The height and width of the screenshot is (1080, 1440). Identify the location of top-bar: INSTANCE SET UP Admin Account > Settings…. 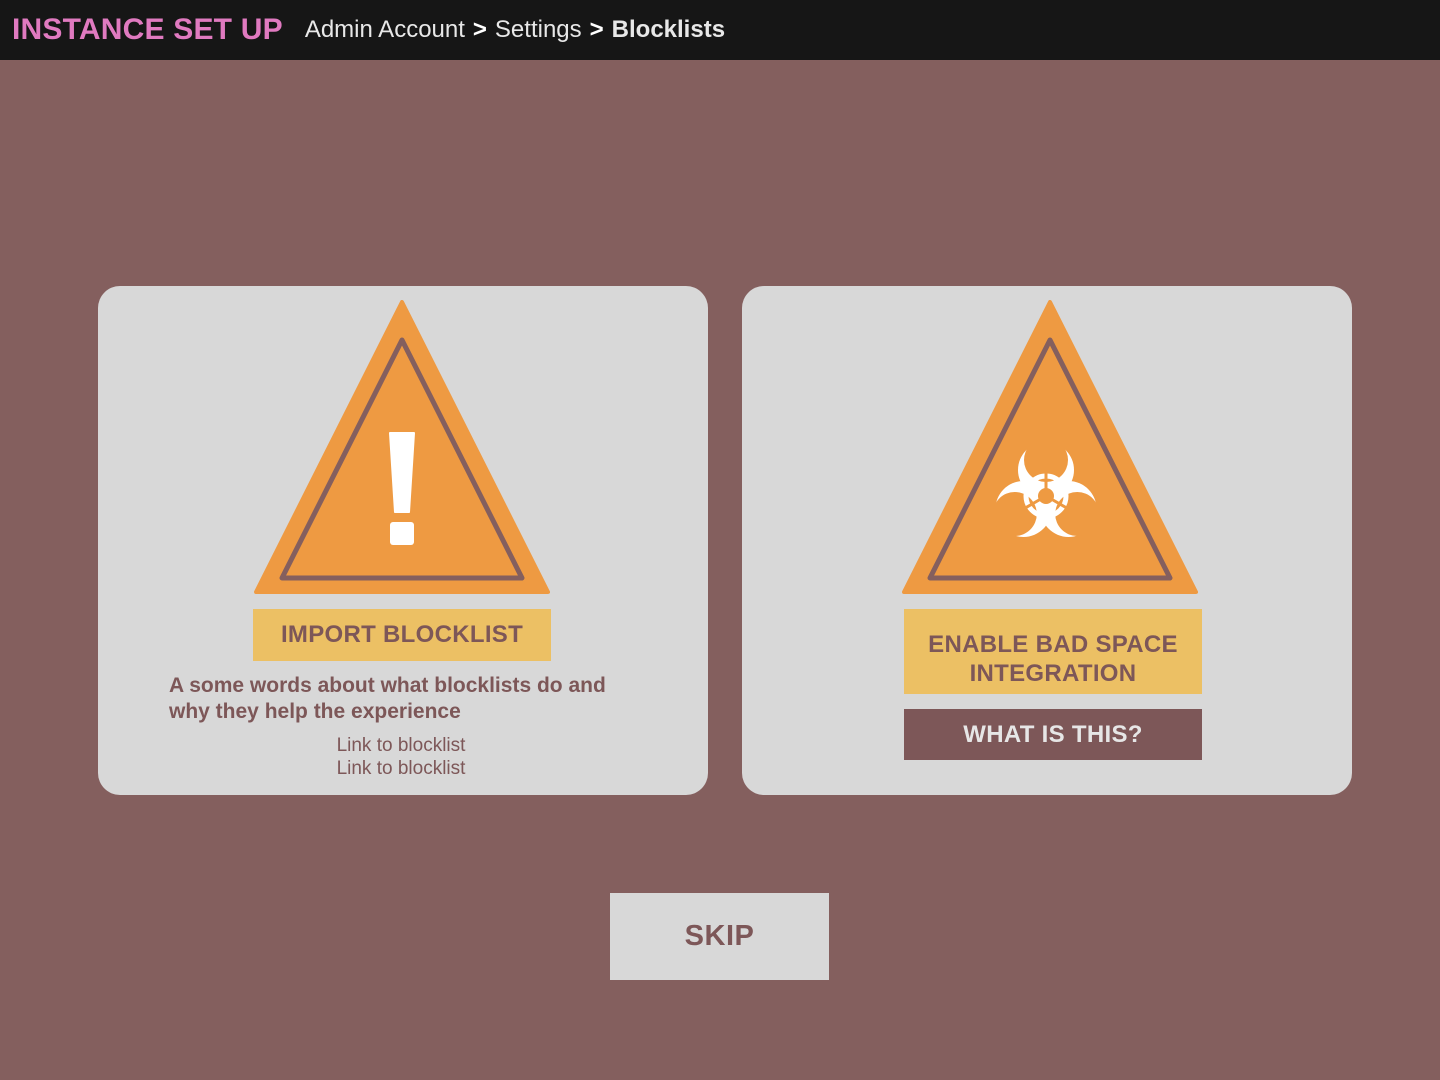
(720, 30).